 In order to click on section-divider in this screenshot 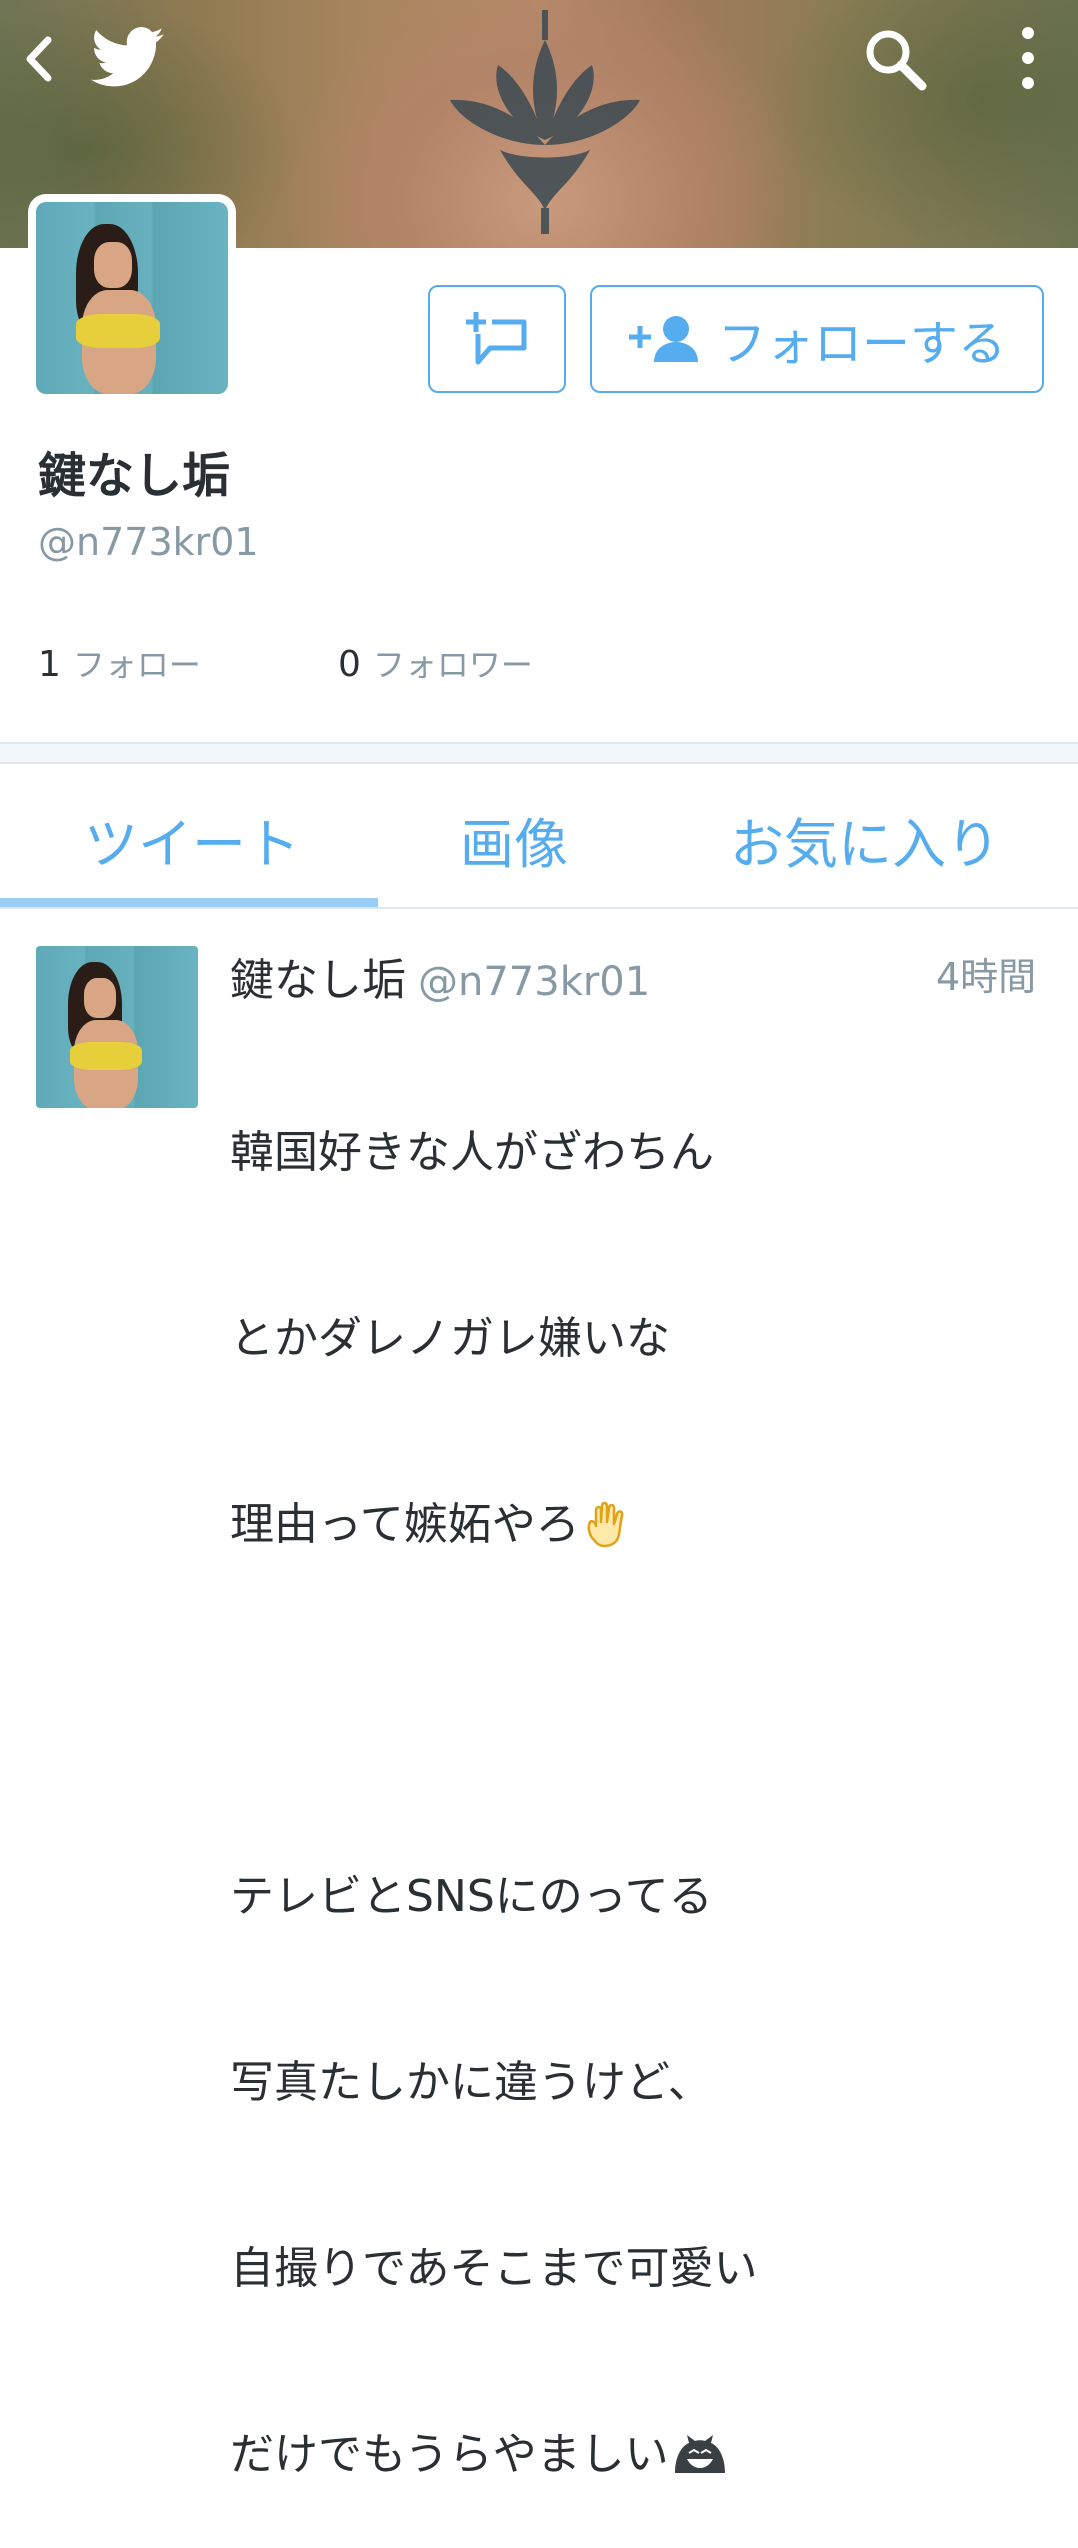, I will do `click(539, 753)`.